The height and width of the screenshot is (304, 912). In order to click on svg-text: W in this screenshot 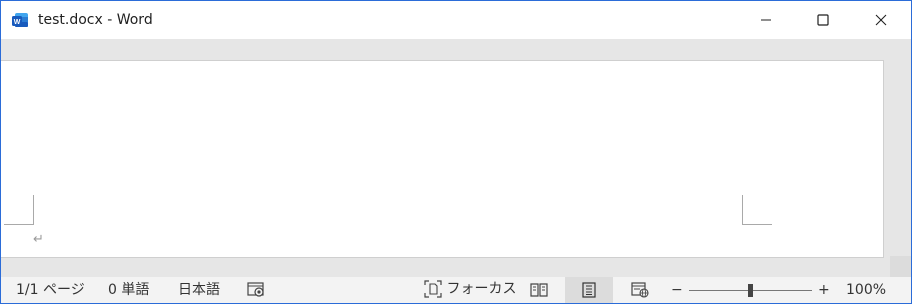, I will do `click(17, 22)`.